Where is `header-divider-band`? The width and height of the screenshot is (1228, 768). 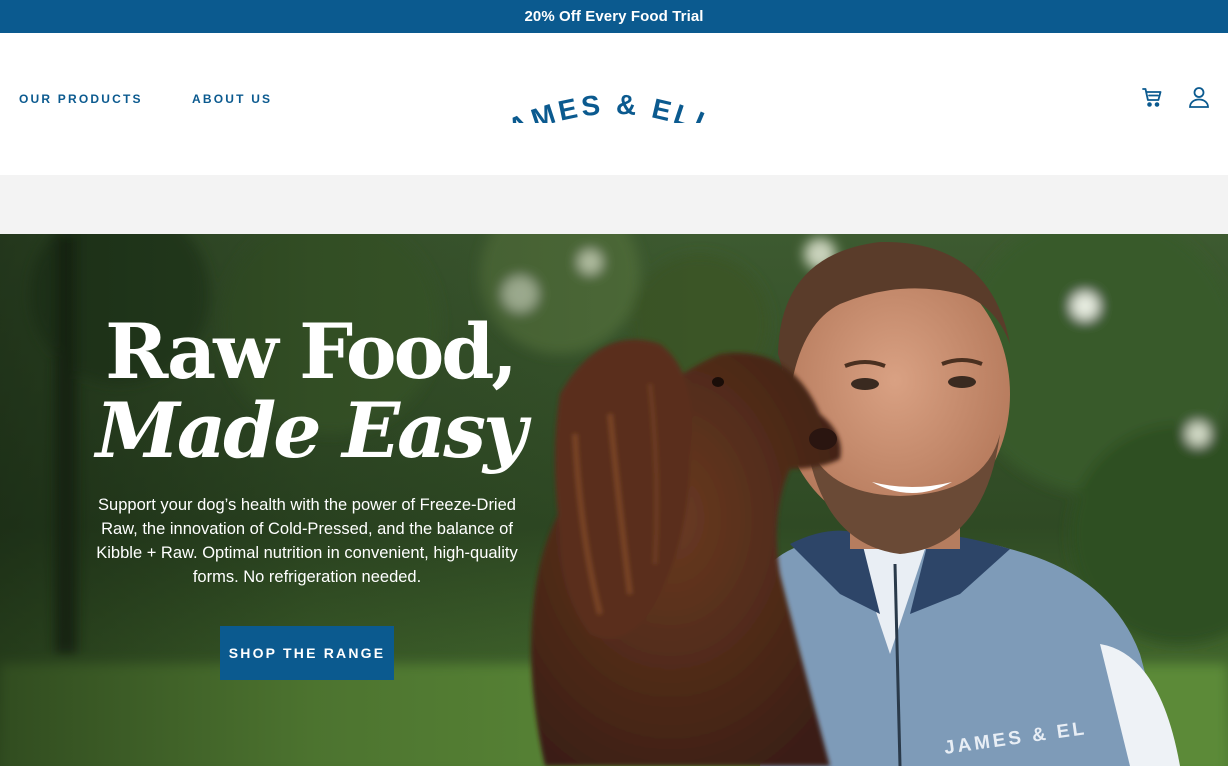 header-divider-band is located at coordinates (614, 204).